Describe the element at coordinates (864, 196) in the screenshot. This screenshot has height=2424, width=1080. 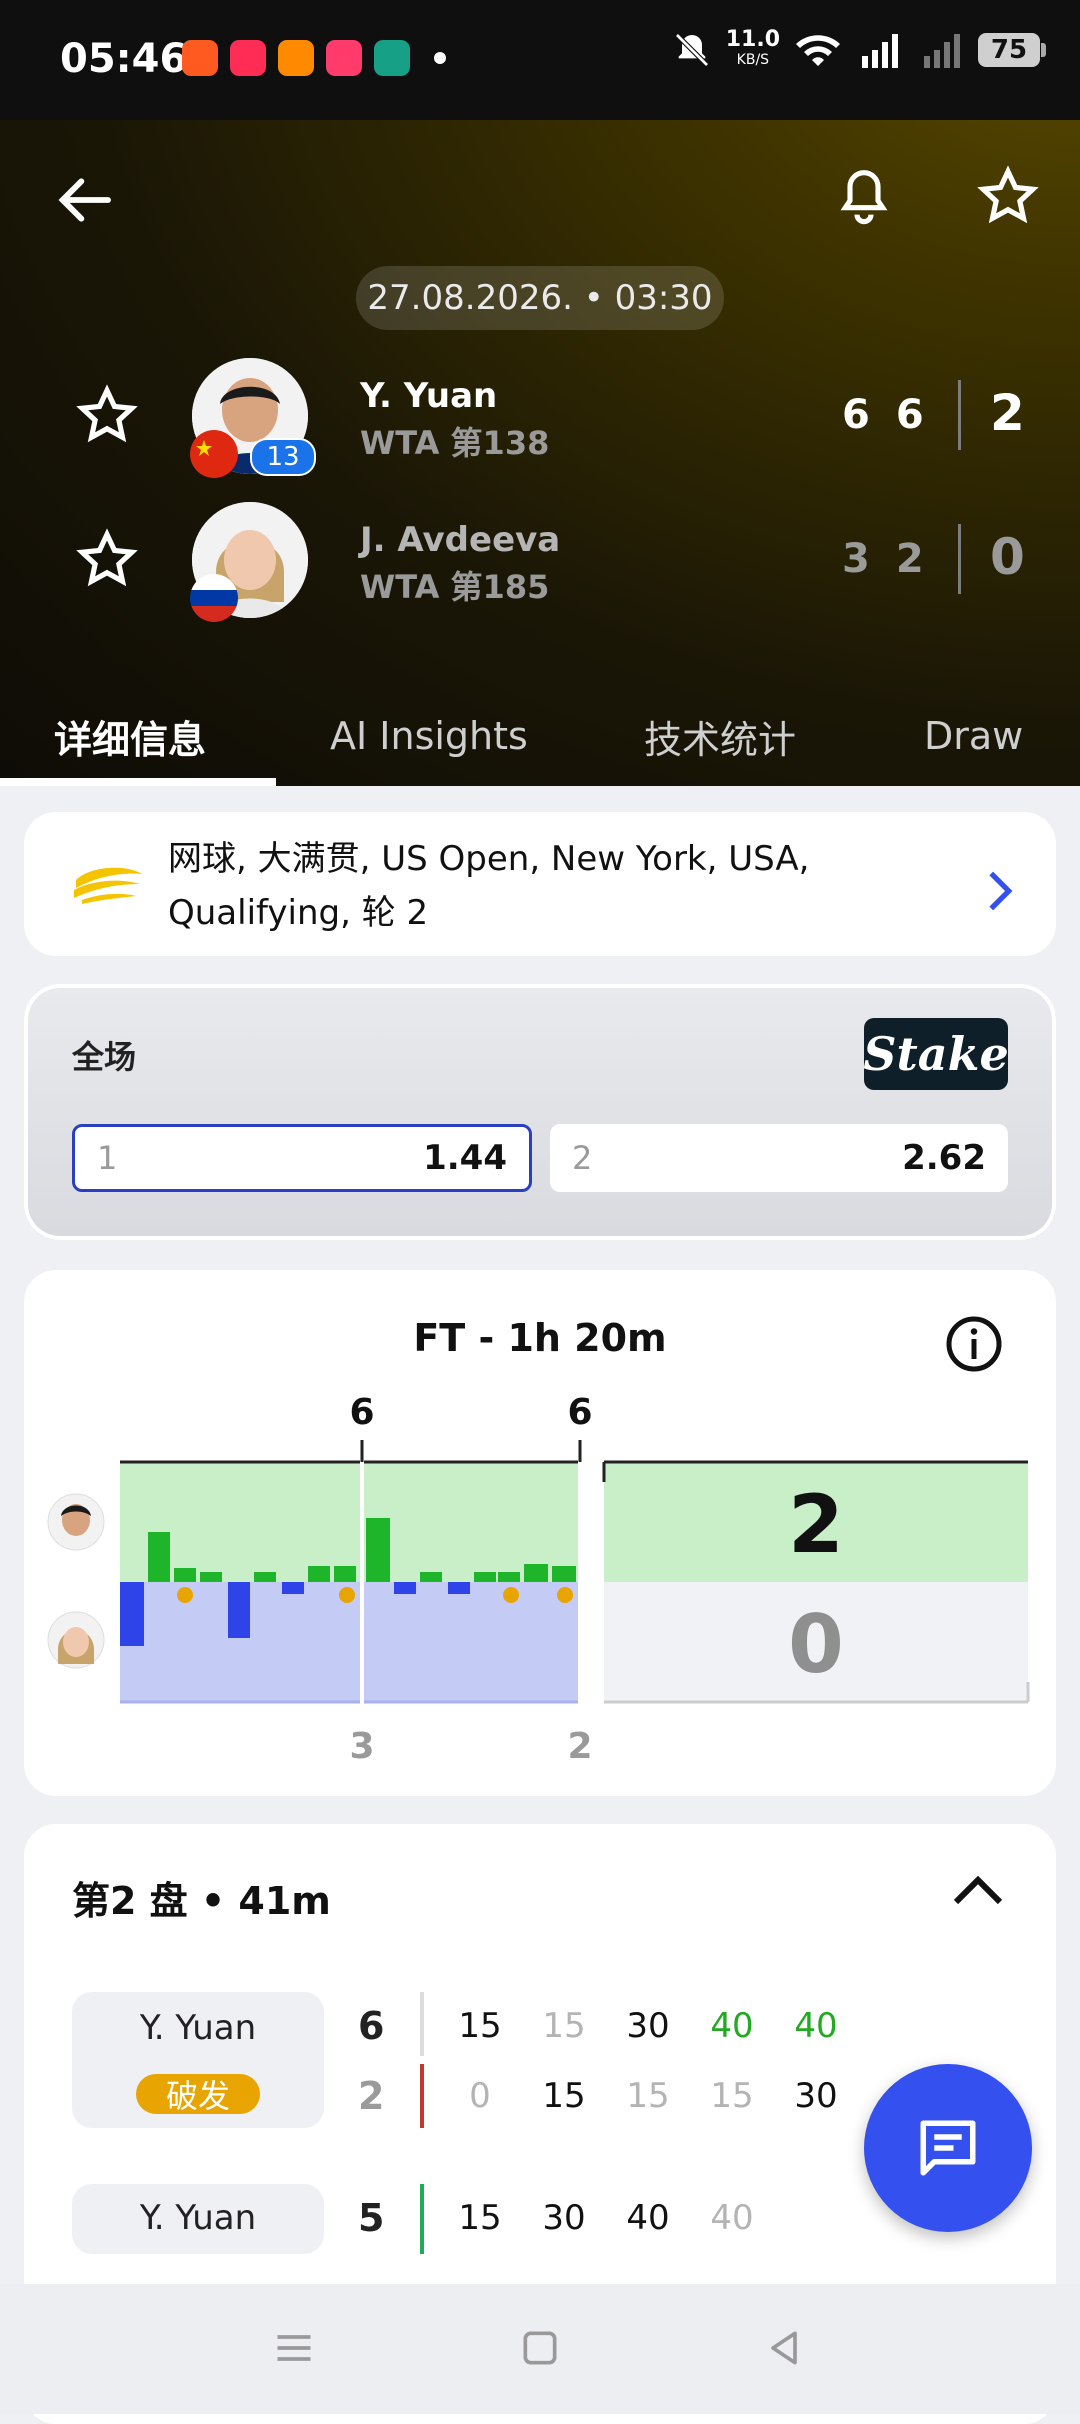
I see `notification-bell-icon` at that location.